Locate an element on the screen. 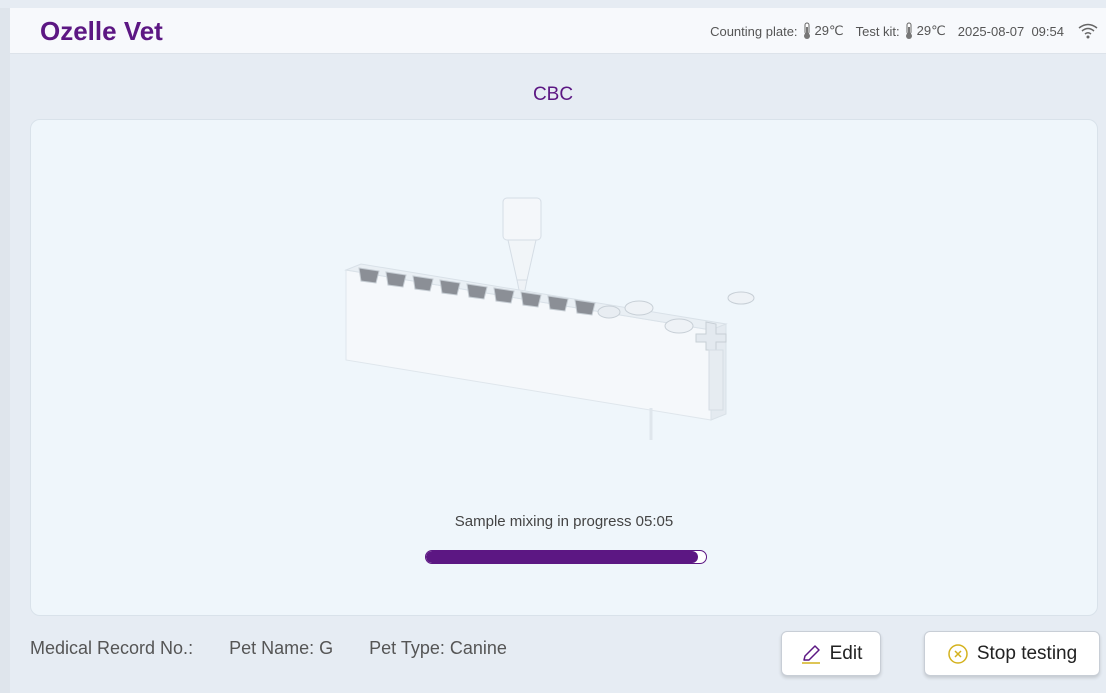  progress-bar-fill is located at coordinates (562, 557).